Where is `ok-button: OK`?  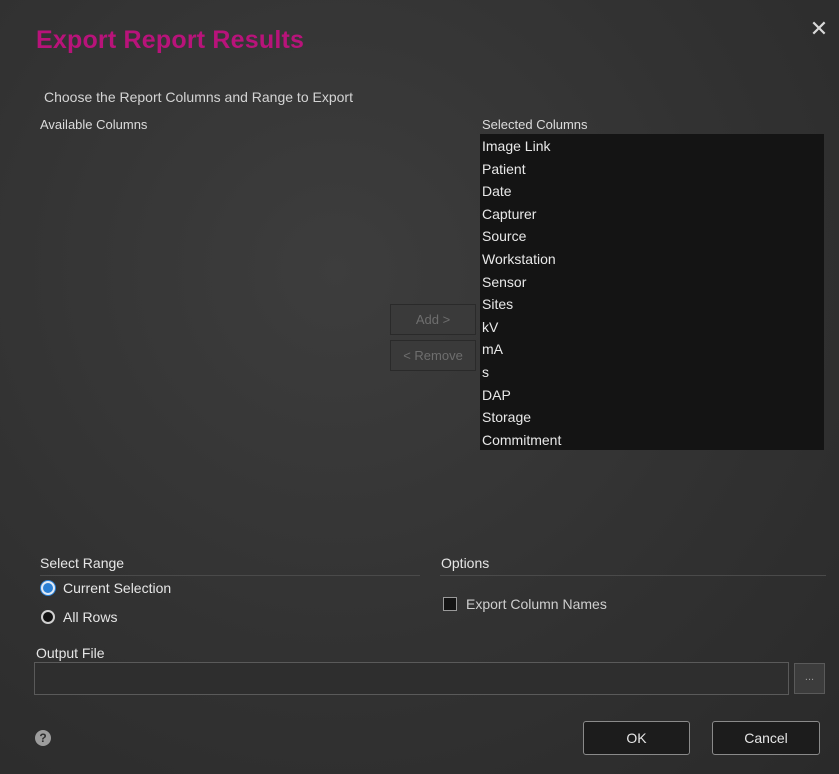
ok-button: OK is located at coordinates (636, 738).